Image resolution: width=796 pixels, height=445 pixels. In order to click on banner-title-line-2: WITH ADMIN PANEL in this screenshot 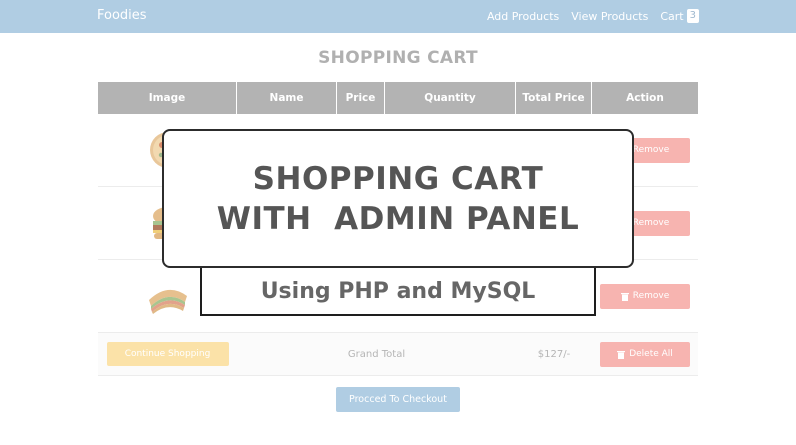, I will do `click(398, 218)`.